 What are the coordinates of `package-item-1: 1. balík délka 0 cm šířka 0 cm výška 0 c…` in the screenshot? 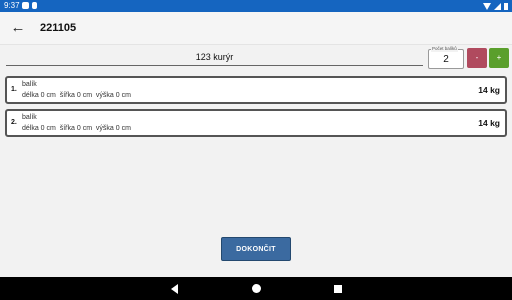 It's located at (256, 90).